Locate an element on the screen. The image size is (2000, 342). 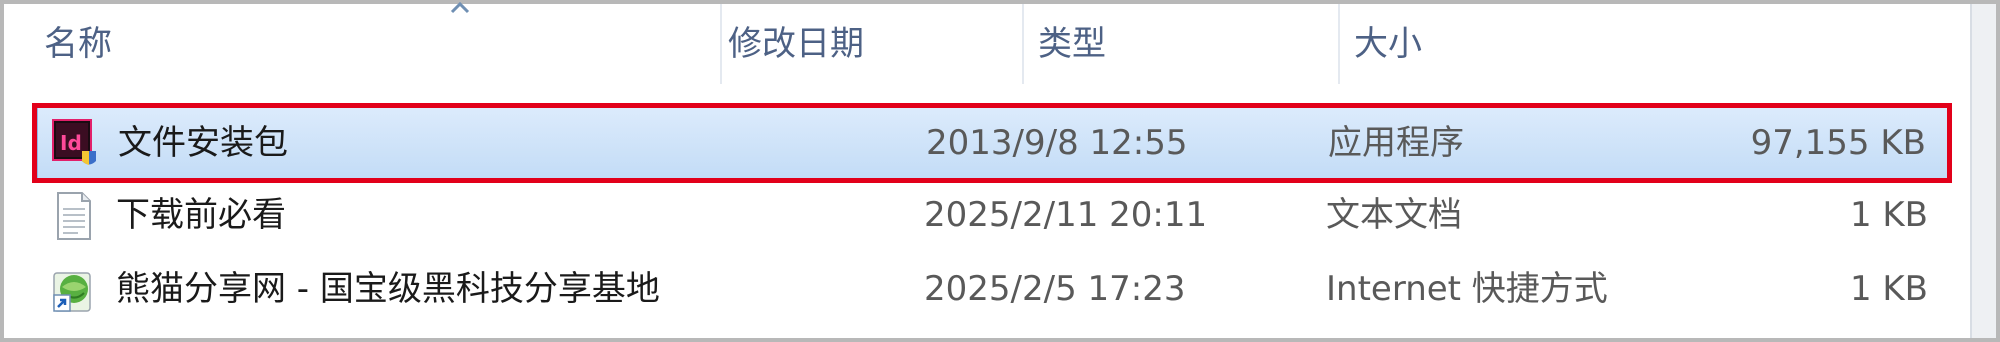
text-document-icon is located at coordinates (74, 216).